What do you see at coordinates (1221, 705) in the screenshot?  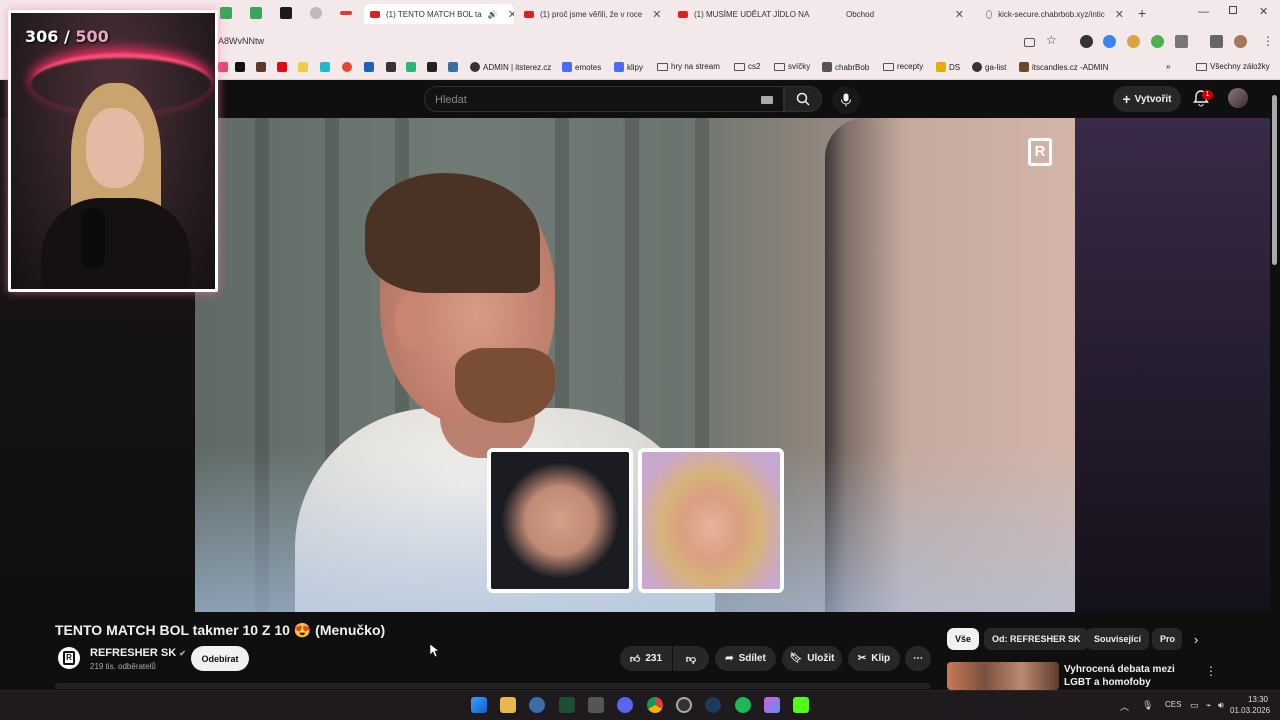 I see `tray-volume-icon: 🔊︎` at bounding box center [1221, 705].